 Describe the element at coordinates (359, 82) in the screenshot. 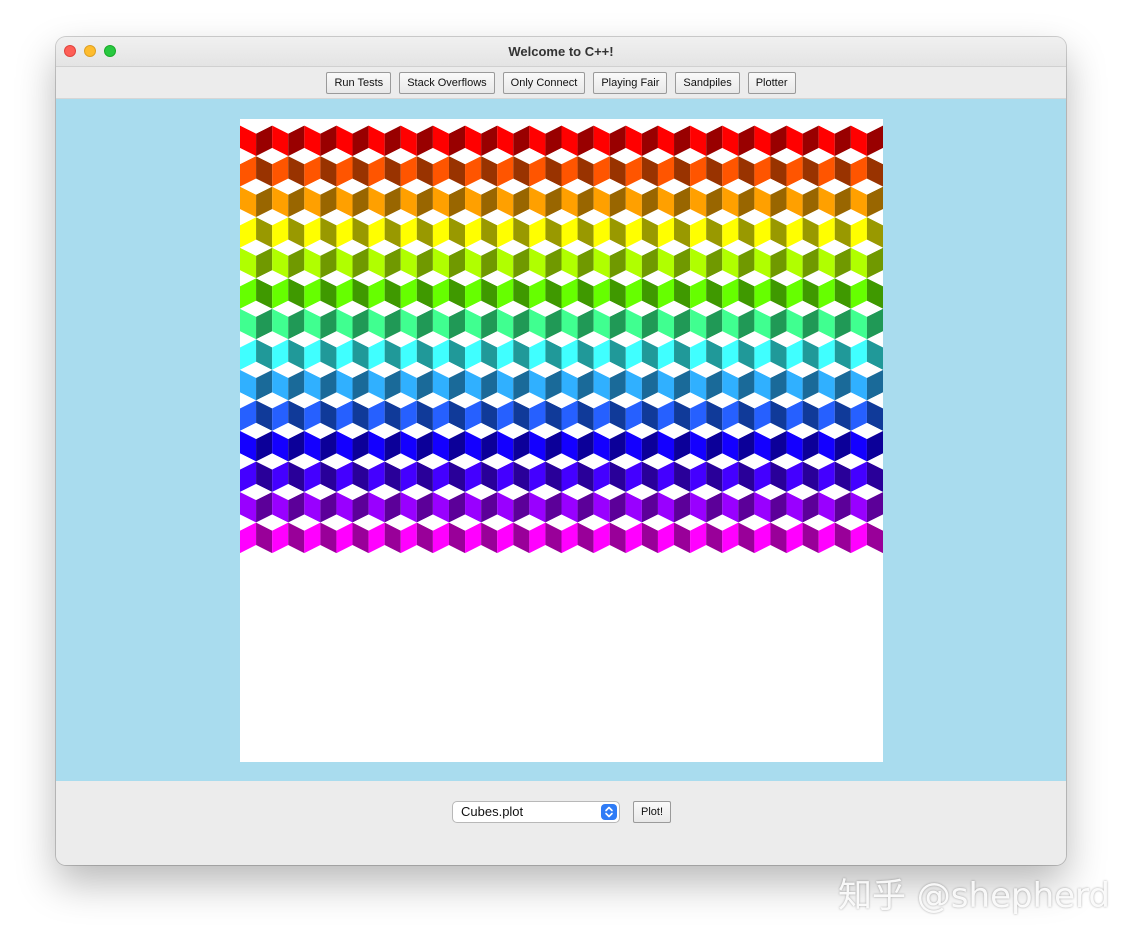

I see `run-tests-button: Run Tests` at that location.